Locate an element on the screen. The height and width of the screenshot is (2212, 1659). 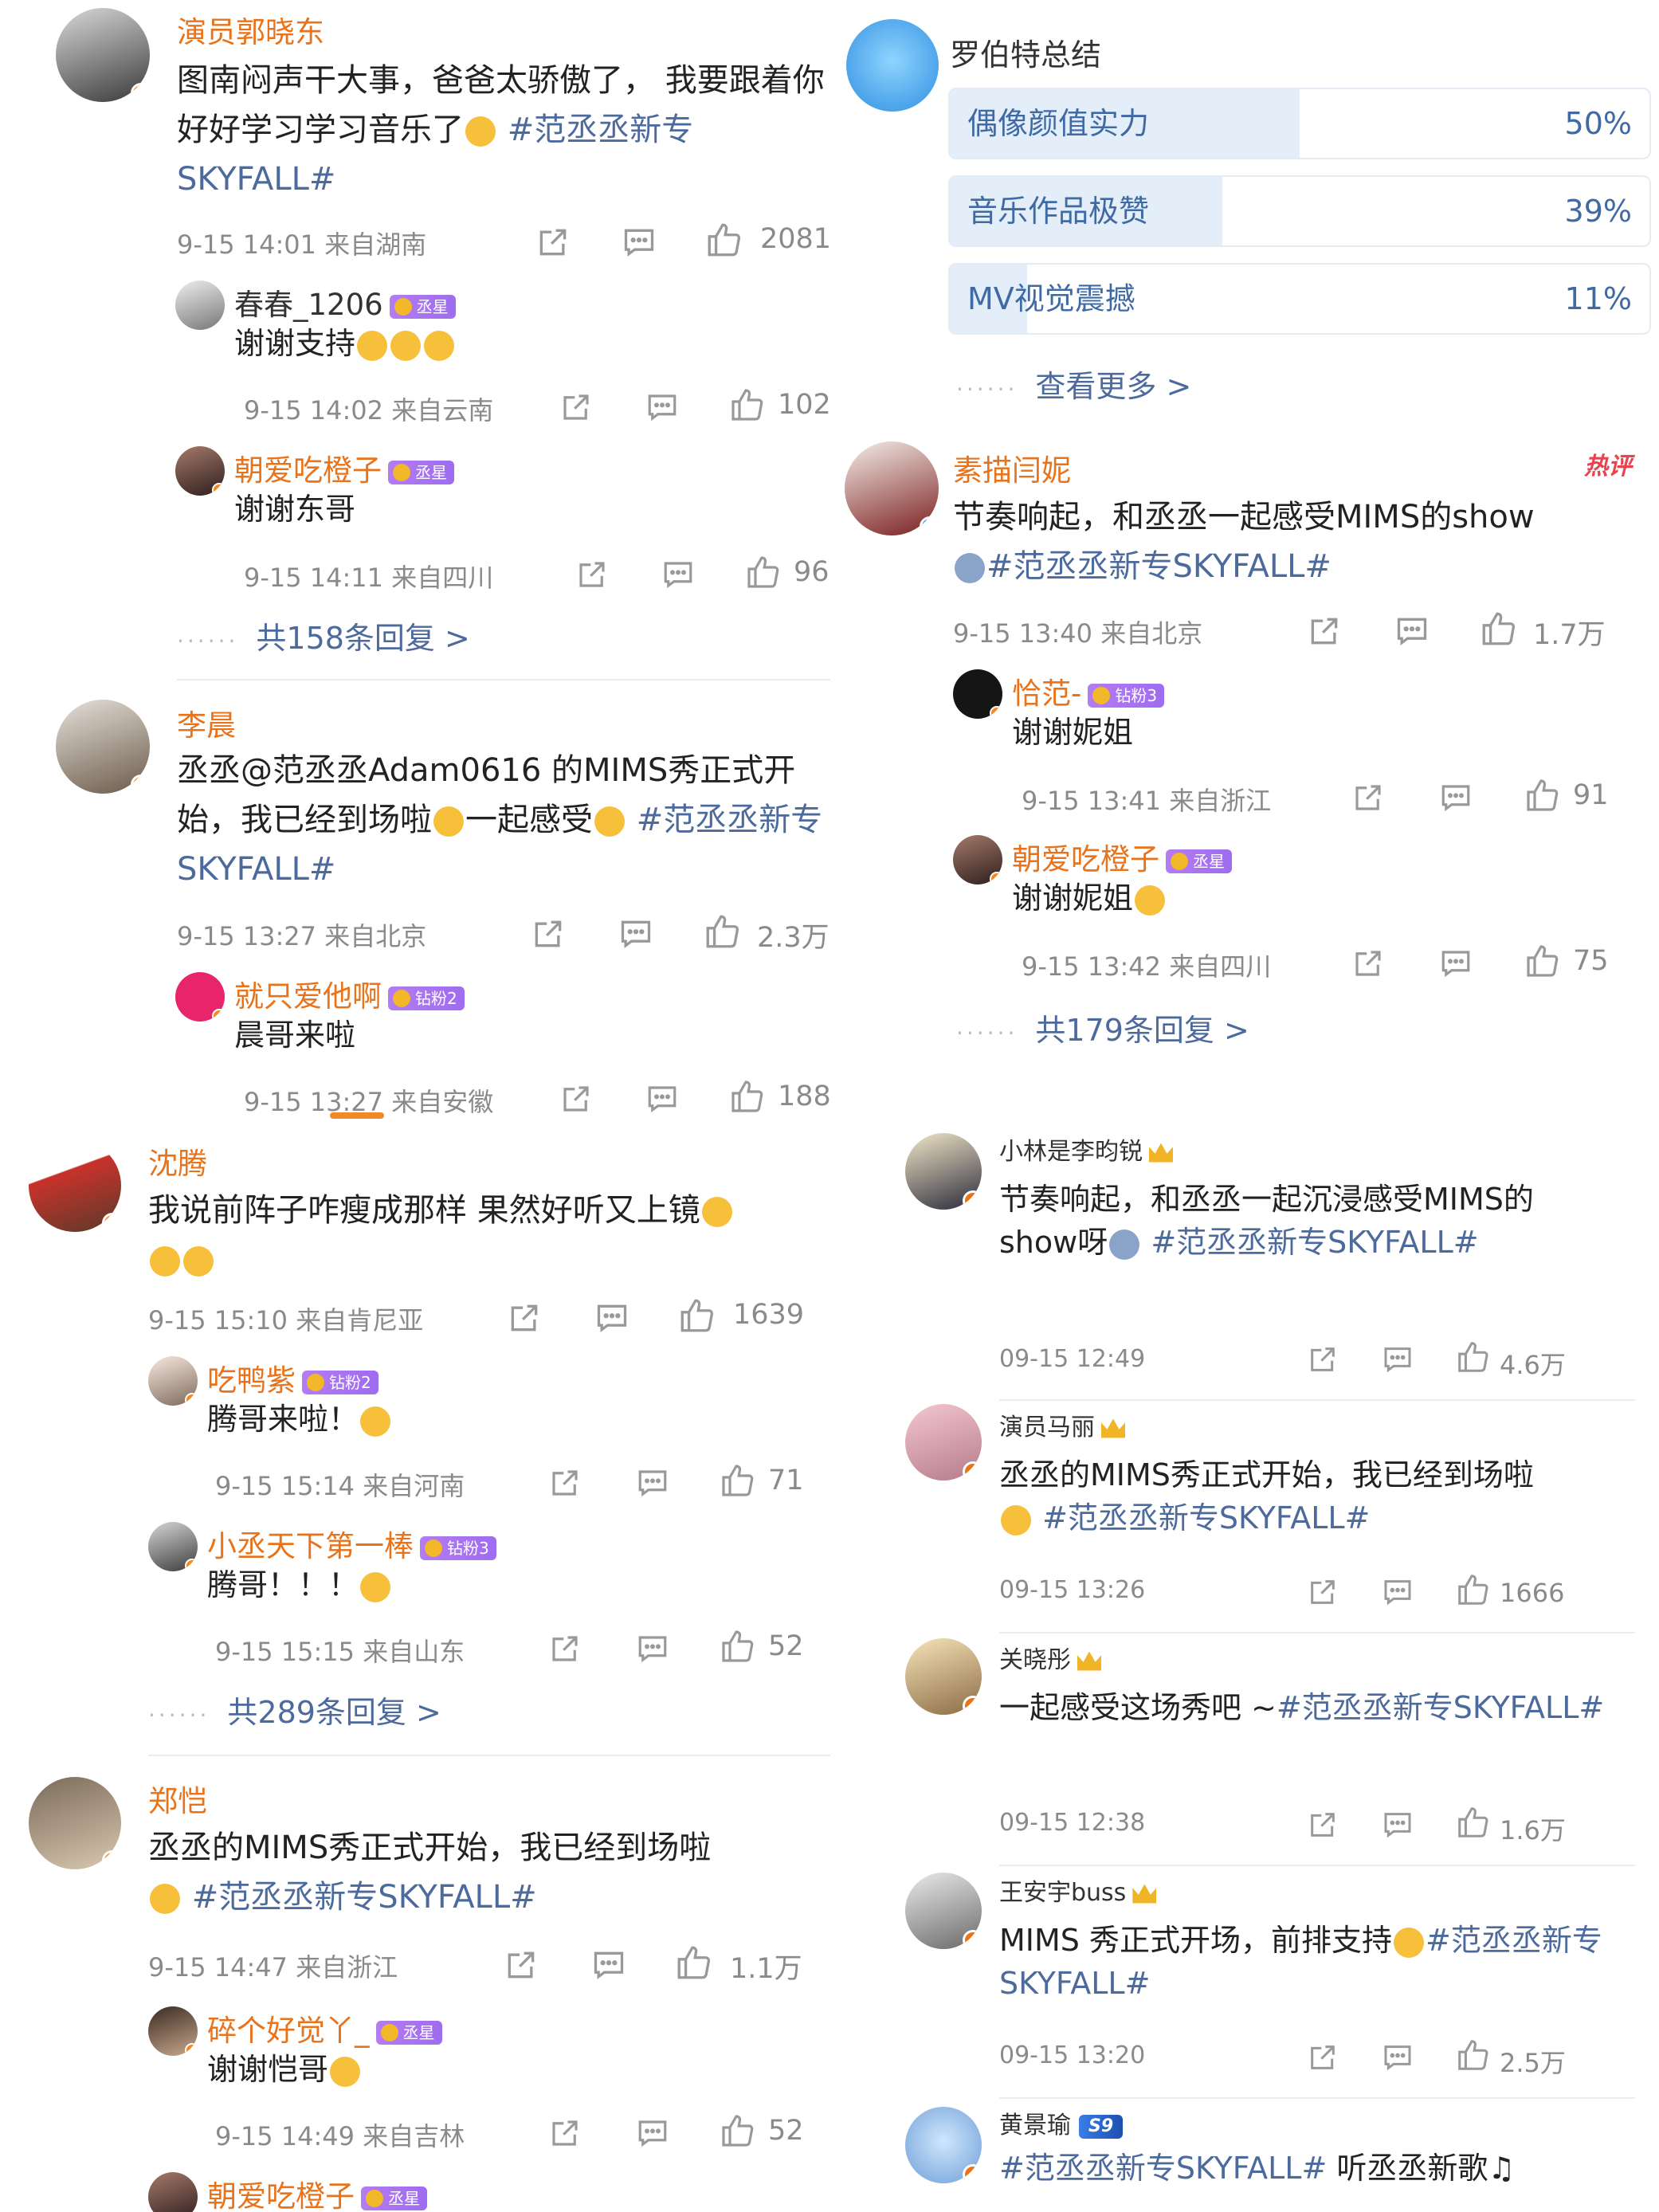
reply-name: 碎个好觉丫_ 丞星 is located at coordinates (324, 2027).